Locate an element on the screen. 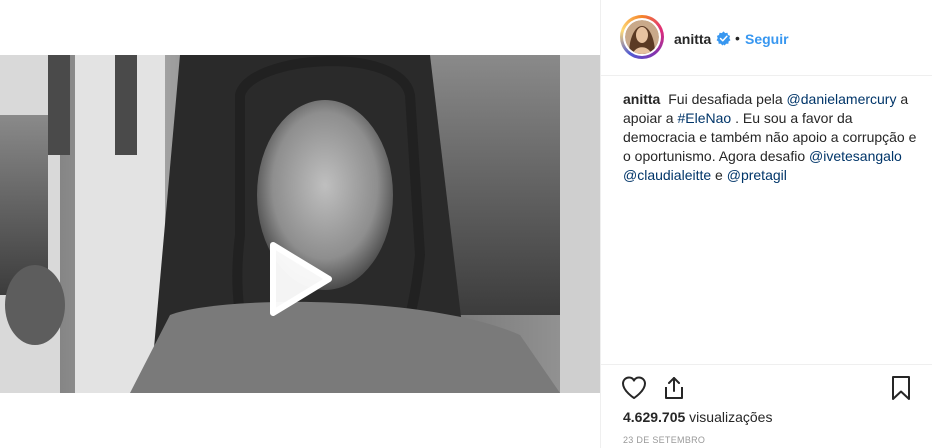 This screenshot has height=448, width=932. avatar is located at coordinates (642, 37).